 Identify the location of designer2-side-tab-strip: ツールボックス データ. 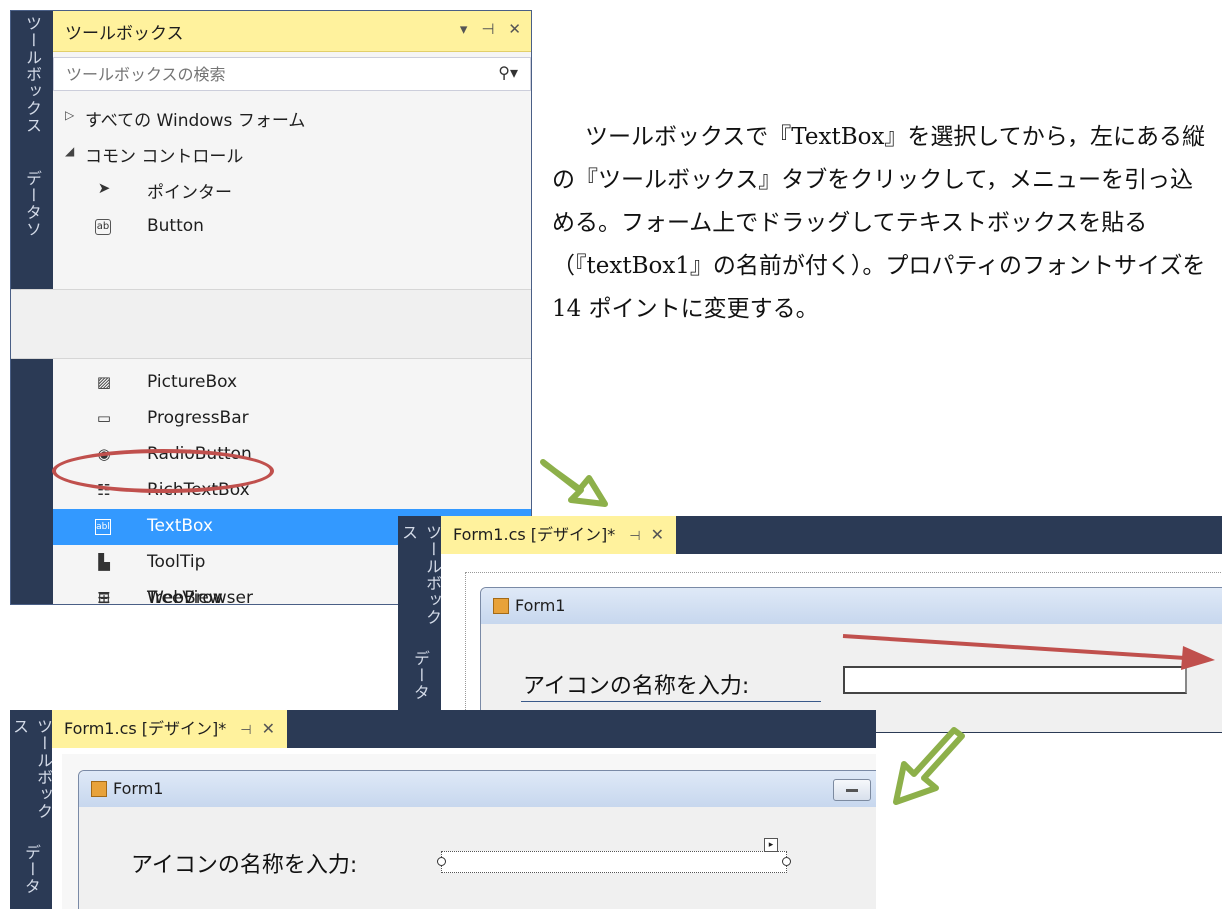
(31, 809).